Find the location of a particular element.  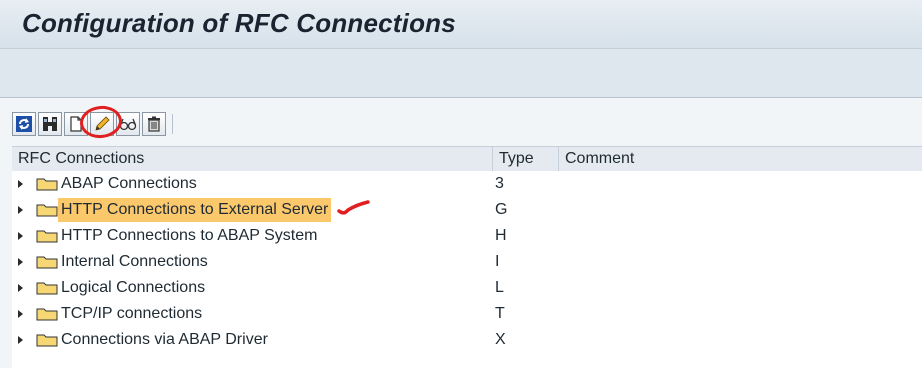

tree-row-abap-driver: Connections via ABAP Driver X is located at coordinates (467, 340).